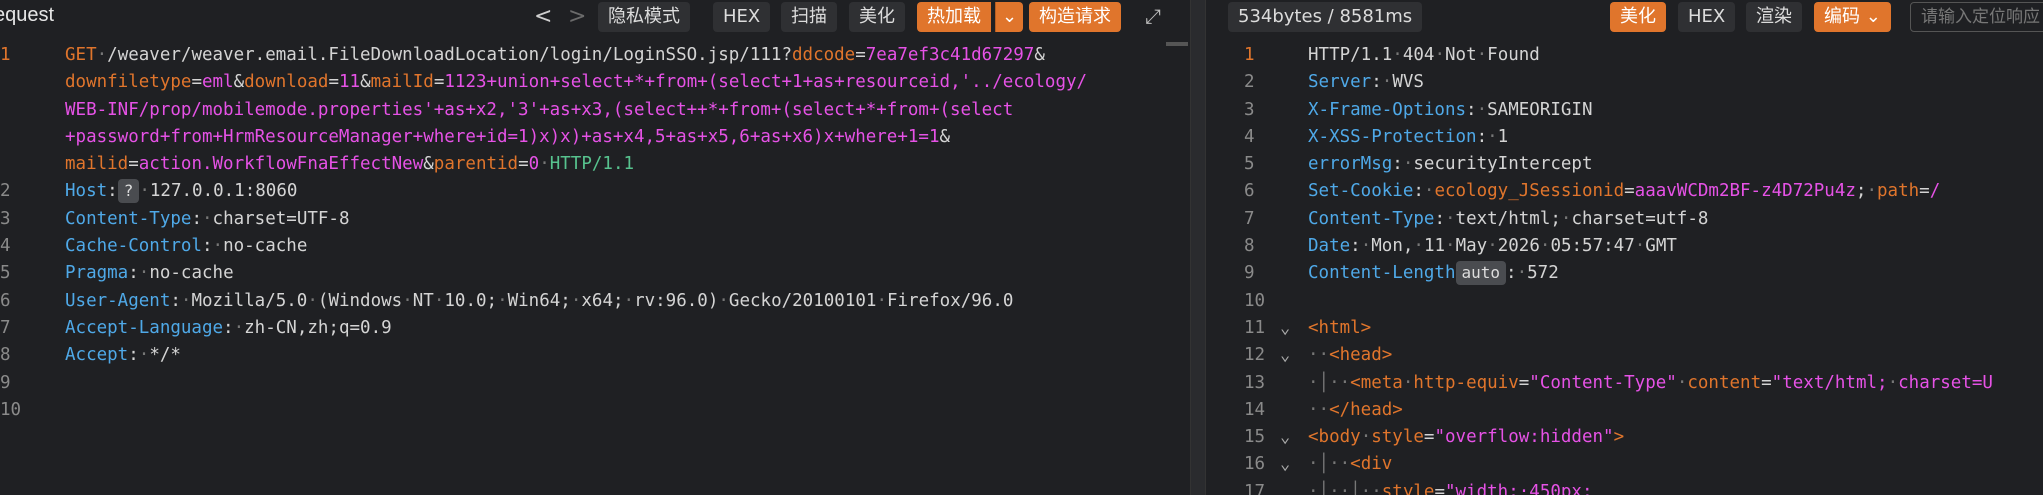 The image size is (2043, 495). Describe the element at coordinates (1898, 191) in the screenshot. I see `token: path` at that location.